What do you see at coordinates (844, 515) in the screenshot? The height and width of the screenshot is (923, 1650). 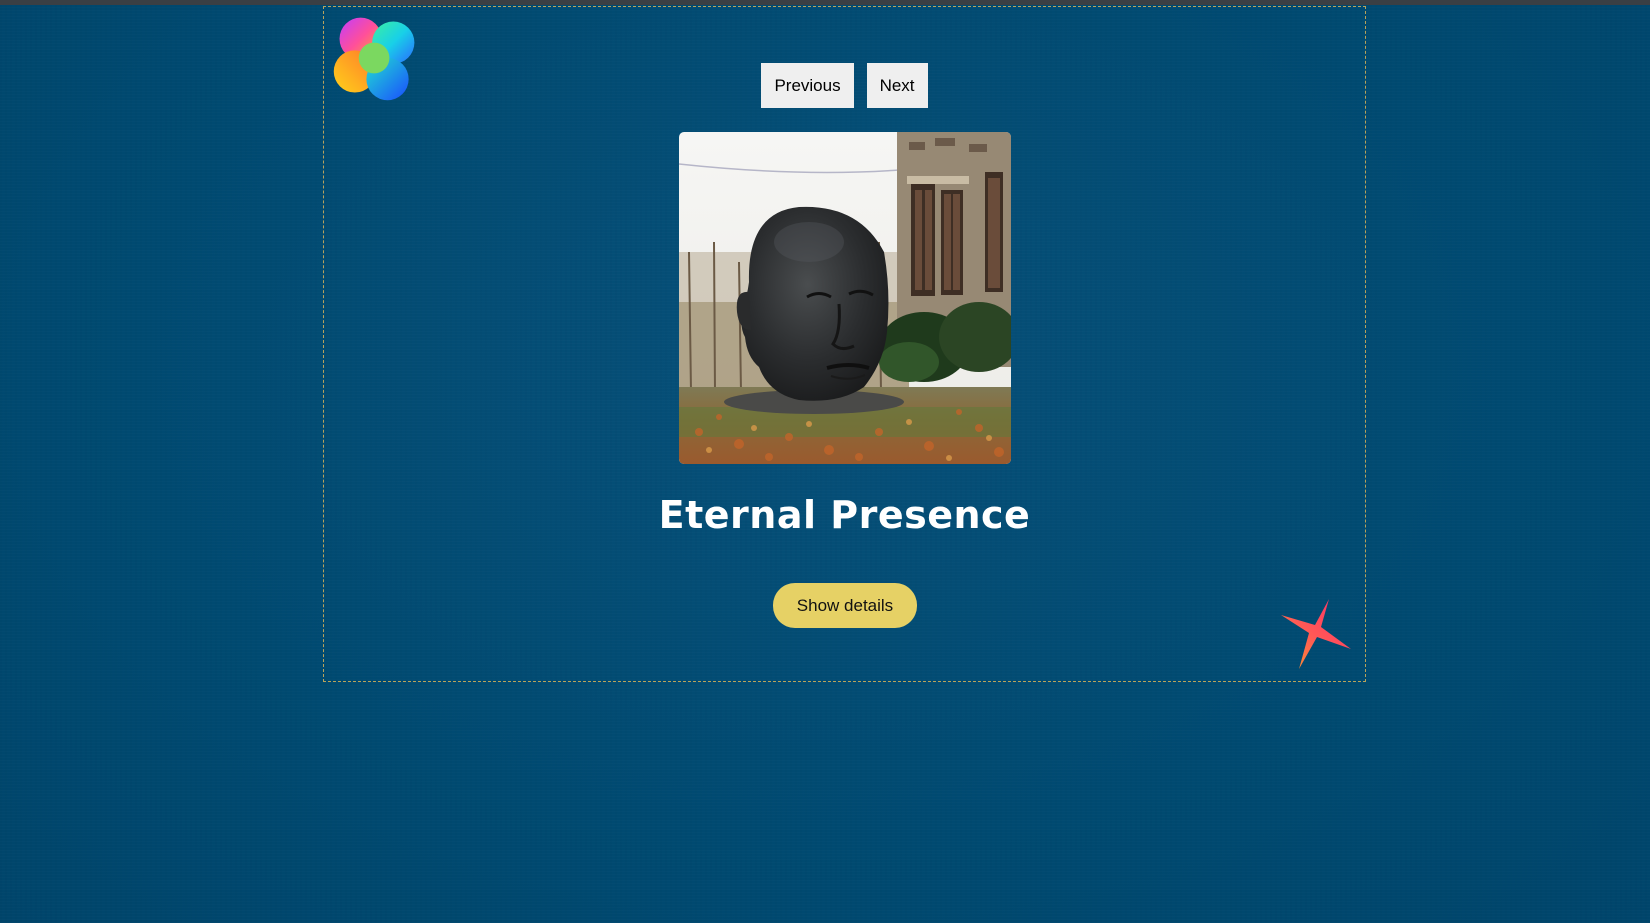 I see `artwork-title: Eternal Presence` at bounding box center [844, 515].